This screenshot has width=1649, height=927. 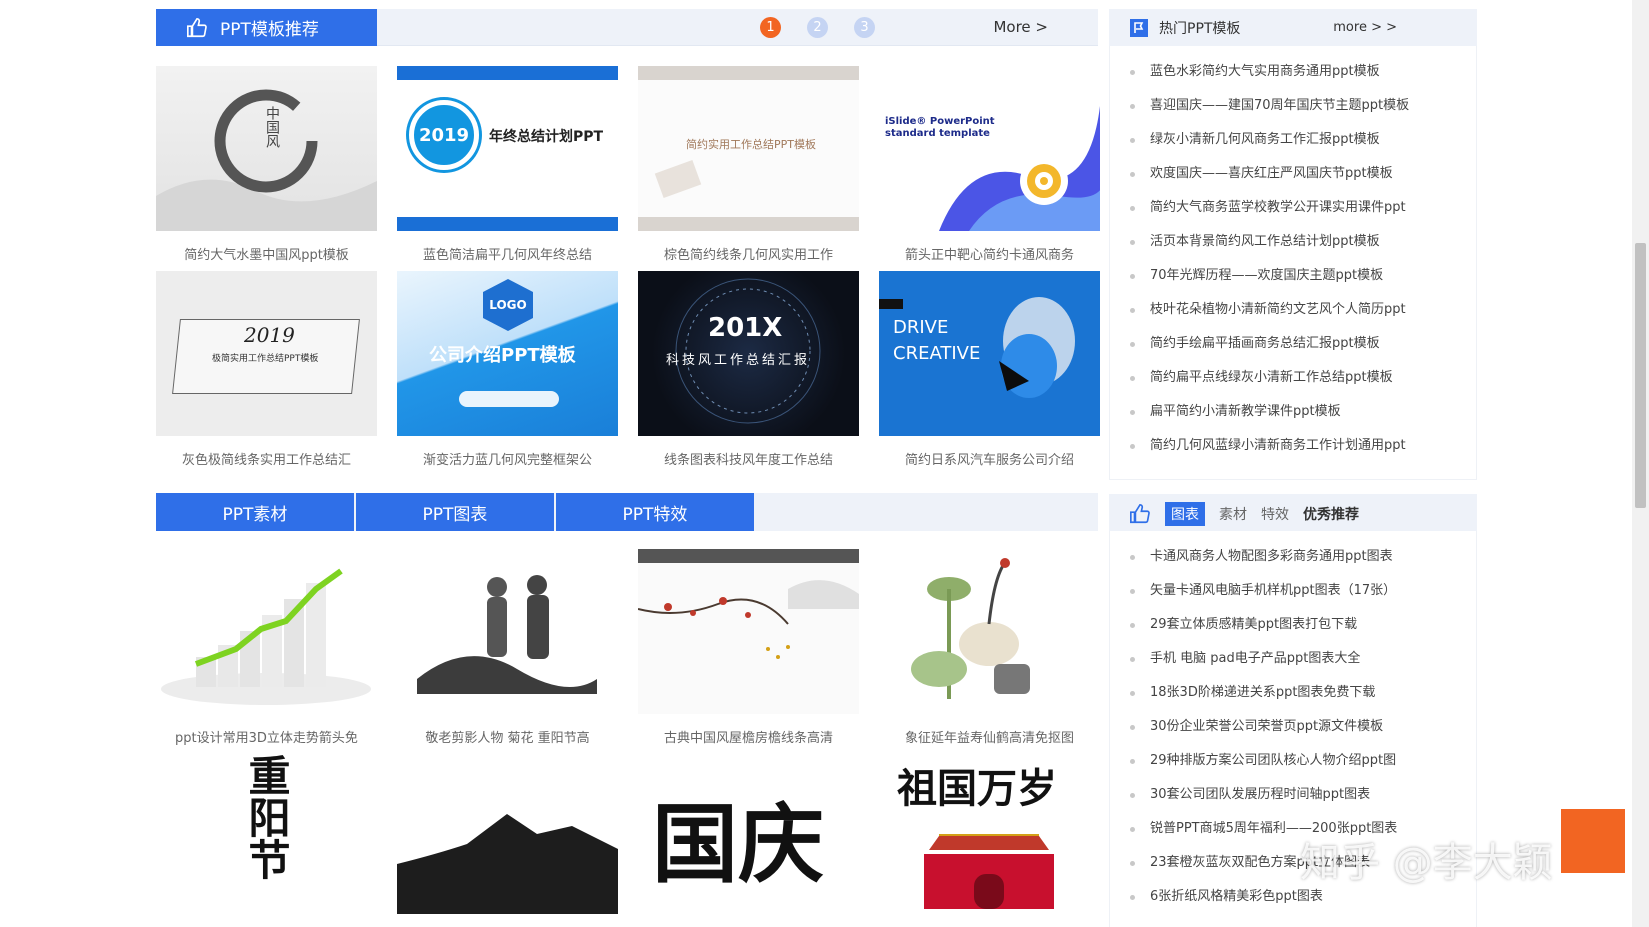 What do you see at coordinates (455, 512) in the screenshot?
I see `tab-ppt-charts: PPT图表` at bounding box center [455, 512].